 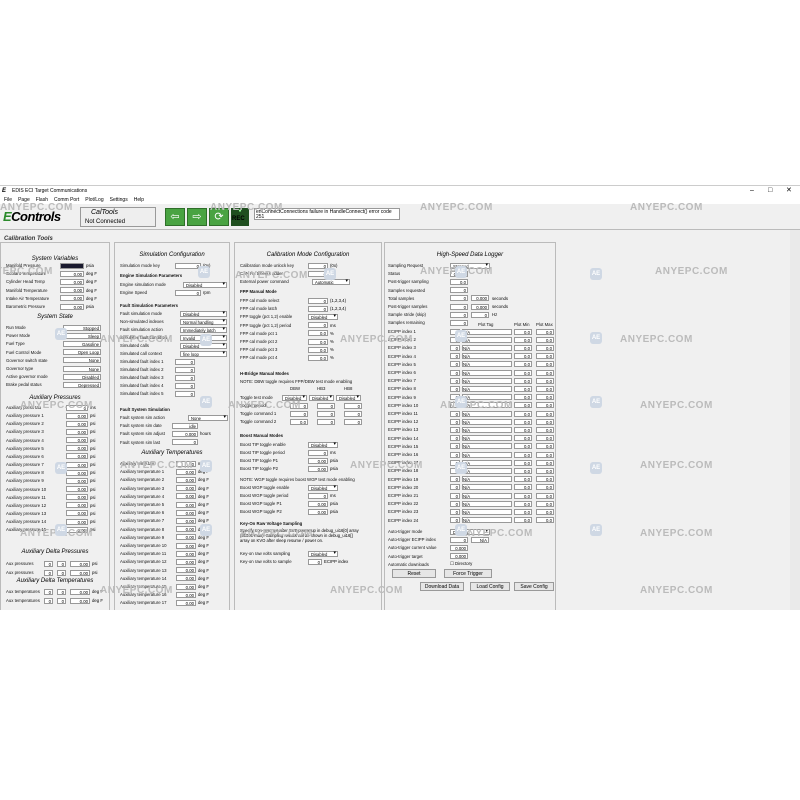 What do you see at coordinates (197, 217) in the screenshot?
I see `forward-arrow-button: ⇨` at bounding box center [197, 217].